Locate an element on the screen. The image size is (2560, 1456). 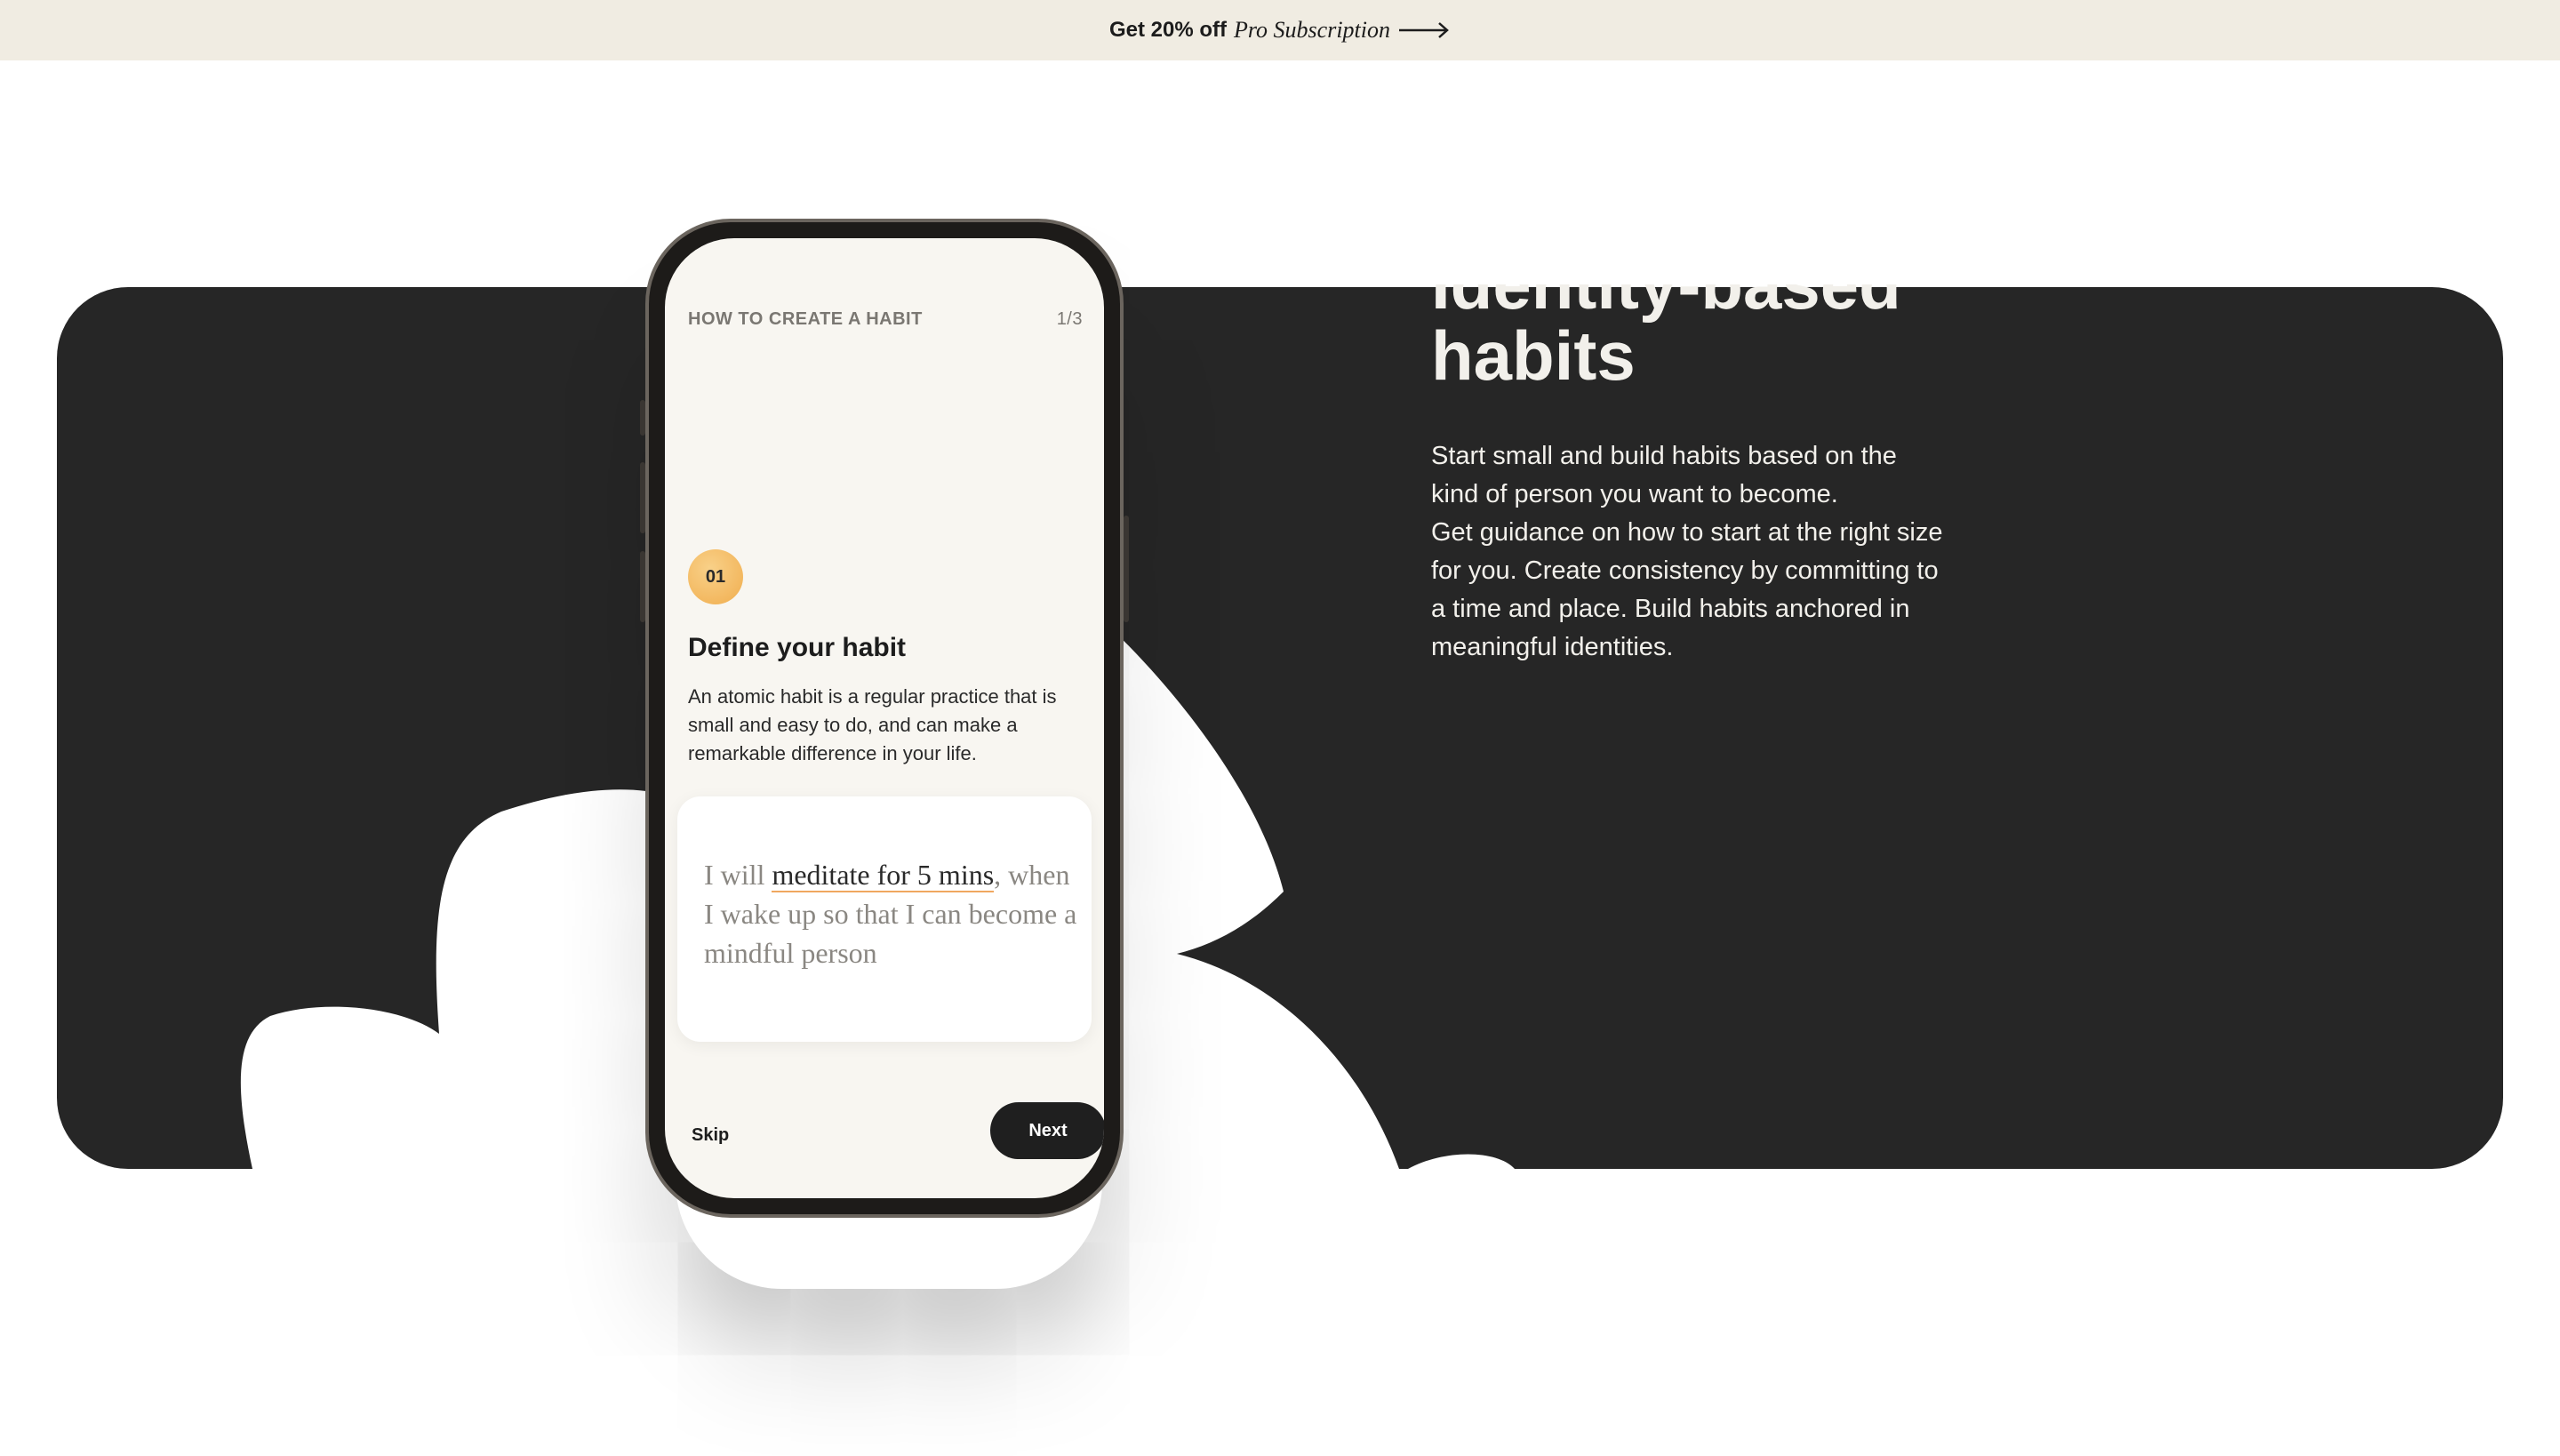
promo-banner: Get 20% off Pro Subscription is located at coordinates (1280, 30).